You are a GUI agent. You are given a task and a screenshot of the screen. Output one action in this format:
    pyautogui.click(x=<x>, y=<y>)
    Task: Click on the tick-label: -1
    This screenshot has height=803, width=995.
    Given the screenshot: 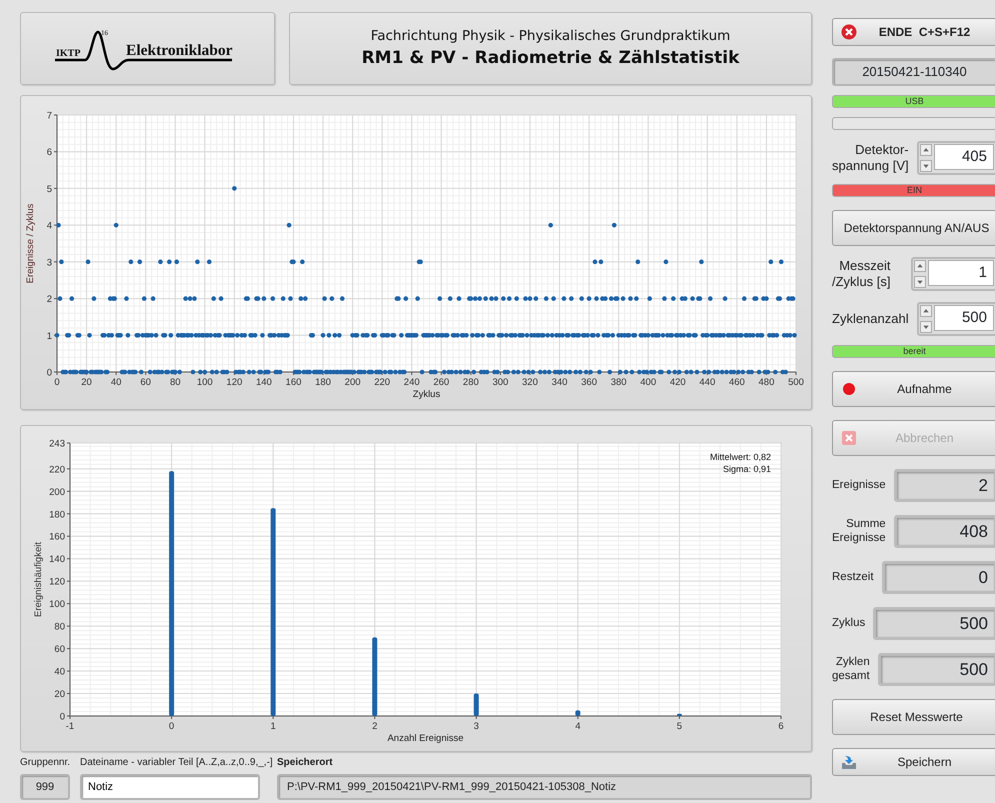 What is the action you would take?
    pyautogui.click(x=70, y=726)
    